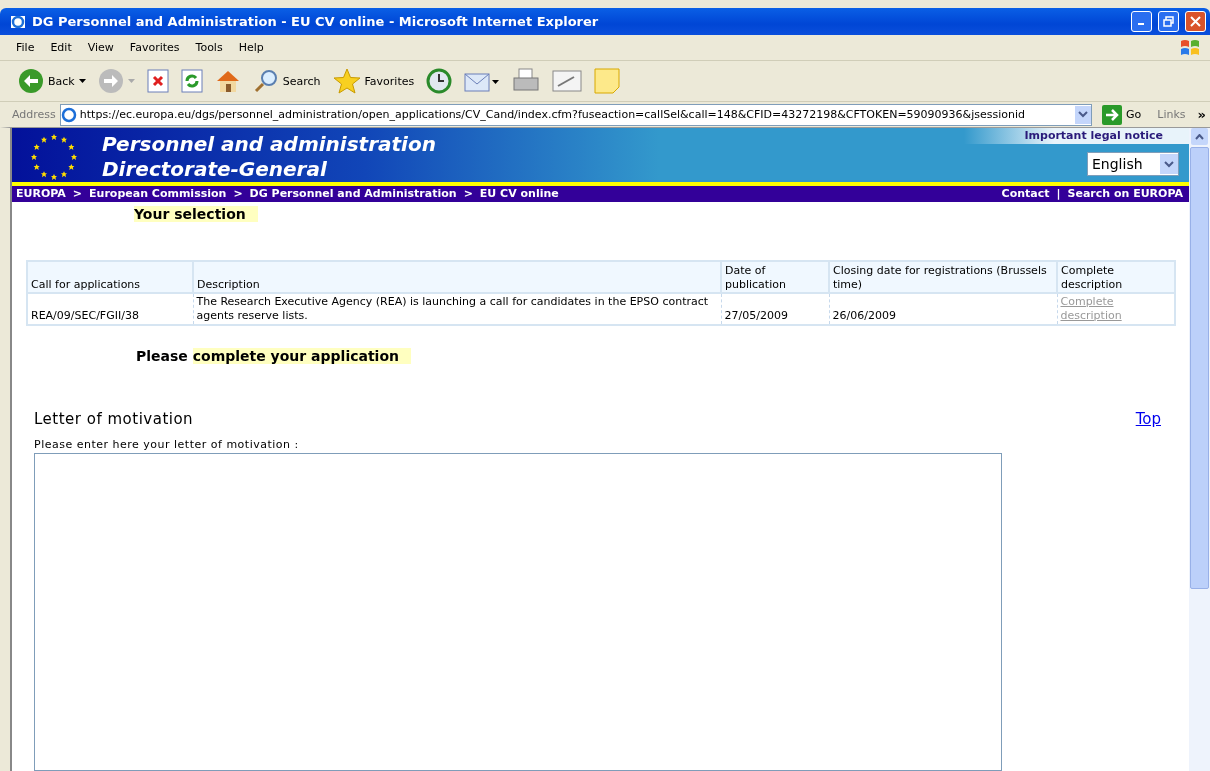 Image resolution: width=1210 pixels, height=771 pixels. I want to click on menu-item: Help, so click(251, 47).